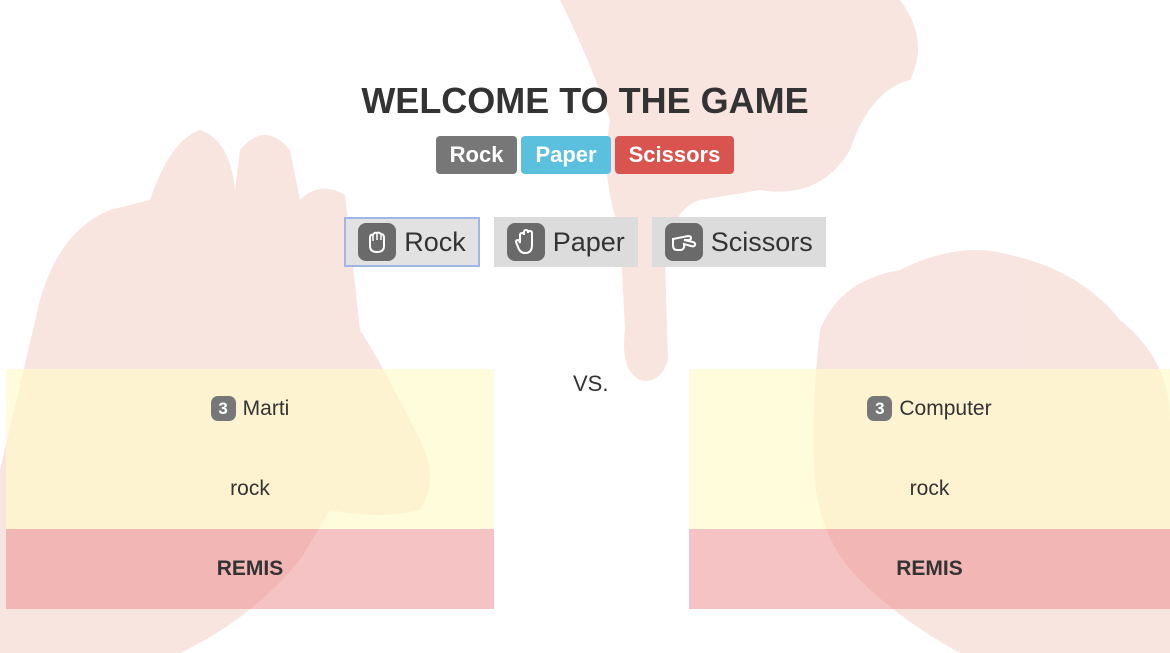 The width and height of the screenshot is (1170, 653). Describe the element at coordinates (435, 241) in the screenshot. I see `rock-button-label: Rock` at that location.